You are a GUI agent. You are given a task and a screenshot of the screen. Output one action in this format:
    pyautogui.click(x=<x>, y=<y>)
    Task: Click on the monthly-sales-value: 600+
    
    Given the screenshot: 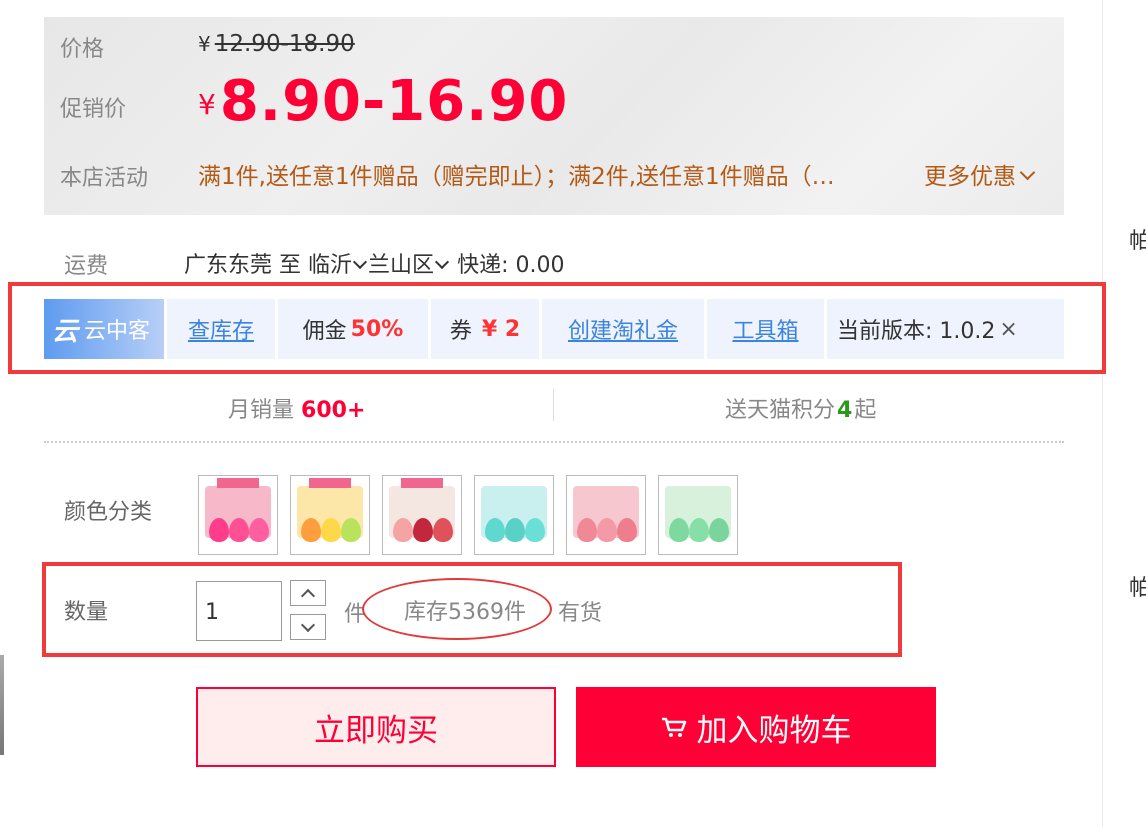 What is the action you would take?
    pyautogui.click(x=333, y=410)
    